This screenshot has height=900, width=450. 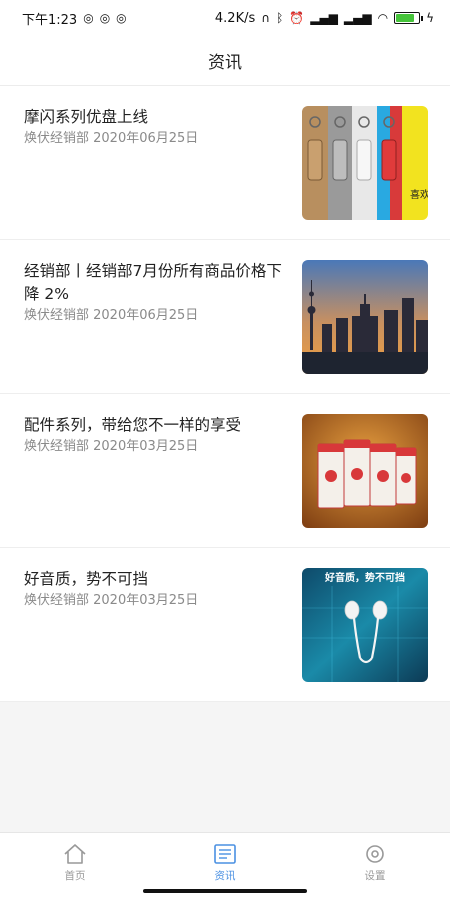 I want to click on usb-tag-text: 喜欢, so click(x=419, y=194).